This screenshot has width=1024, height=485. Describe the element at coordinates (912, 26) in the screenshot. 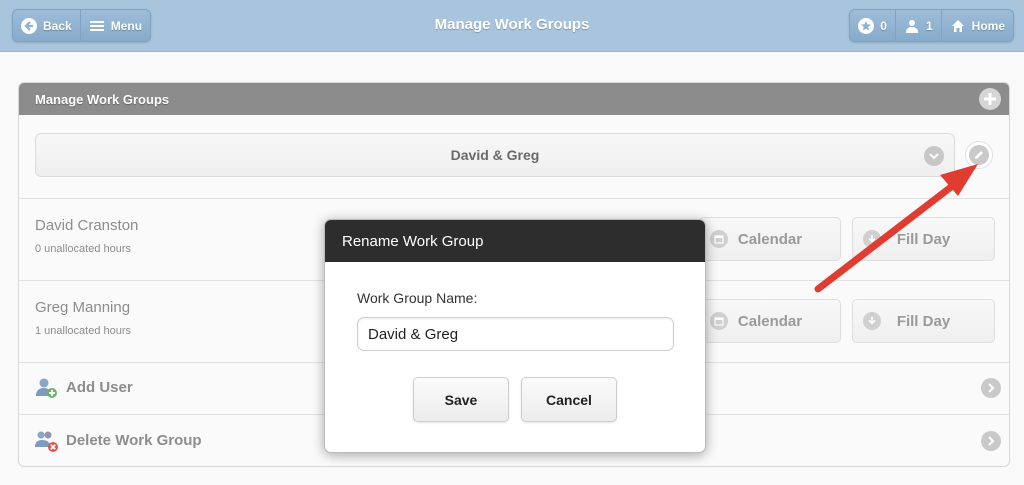

I see `user-icon` at that location.